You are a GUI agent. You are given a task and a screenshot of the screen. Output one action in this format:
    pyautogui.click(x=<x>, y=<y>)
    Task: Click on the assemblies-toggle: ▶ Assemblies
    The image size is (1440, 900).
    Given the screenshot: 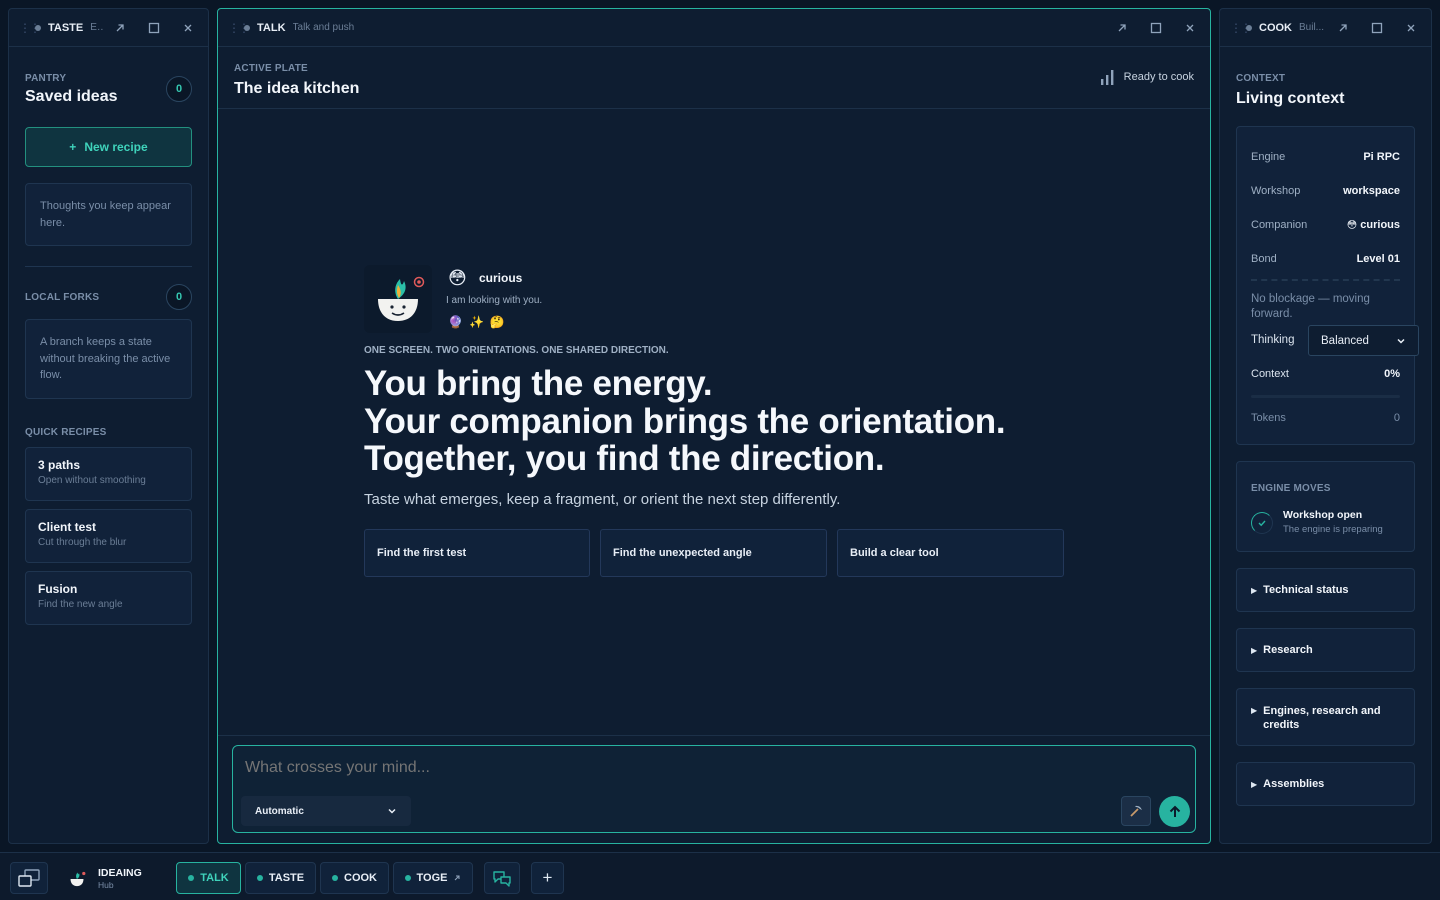 What is the action you would take?
    pyautogui.click(x=1325, y=784)
    